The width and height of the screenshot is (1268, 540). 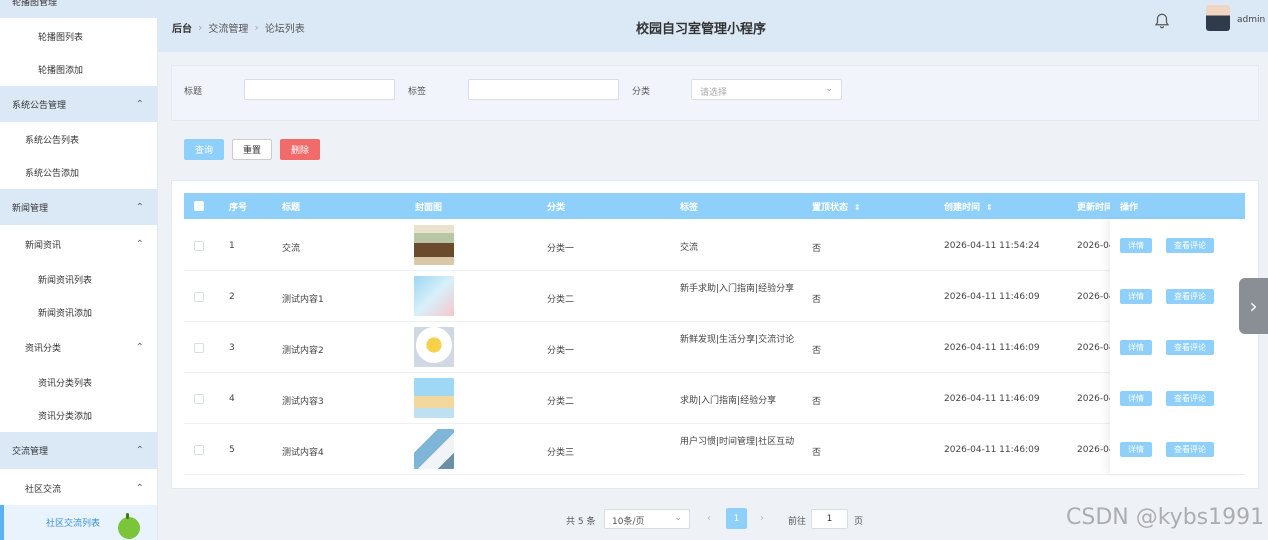 I want to click on sidebar-item: 新闻管理 ⌃, so click(x=78, y=207).